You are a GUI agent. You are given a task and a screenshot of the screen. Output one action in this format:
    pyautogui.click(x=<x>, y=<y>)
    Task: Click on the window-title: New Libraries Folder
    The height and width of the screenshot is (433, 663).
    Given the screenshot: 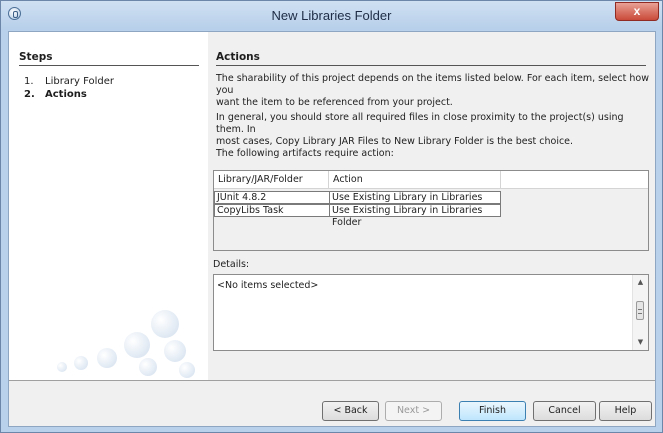 What is the action you would take?
    pyautogui.click(x=331, y=15)
    